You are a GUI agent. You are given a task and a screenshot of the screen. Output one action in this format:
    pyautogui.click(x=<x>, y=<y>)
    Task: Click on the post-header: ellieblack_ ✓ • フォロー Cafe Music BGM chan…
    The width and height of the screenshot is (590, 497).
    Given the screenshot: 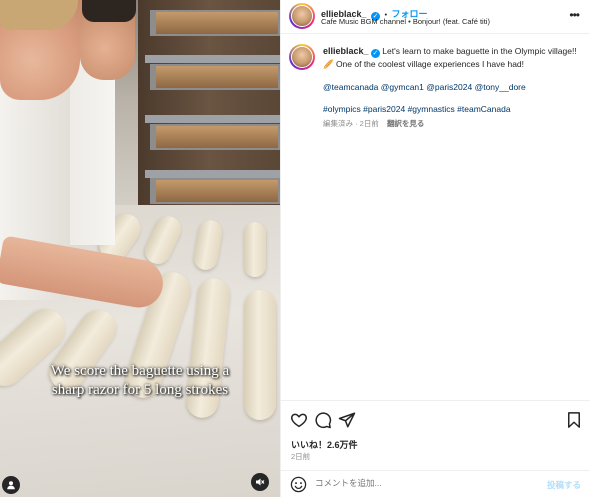 What is the action you would take?
    pyautogui.click(x=435, y=17)
    